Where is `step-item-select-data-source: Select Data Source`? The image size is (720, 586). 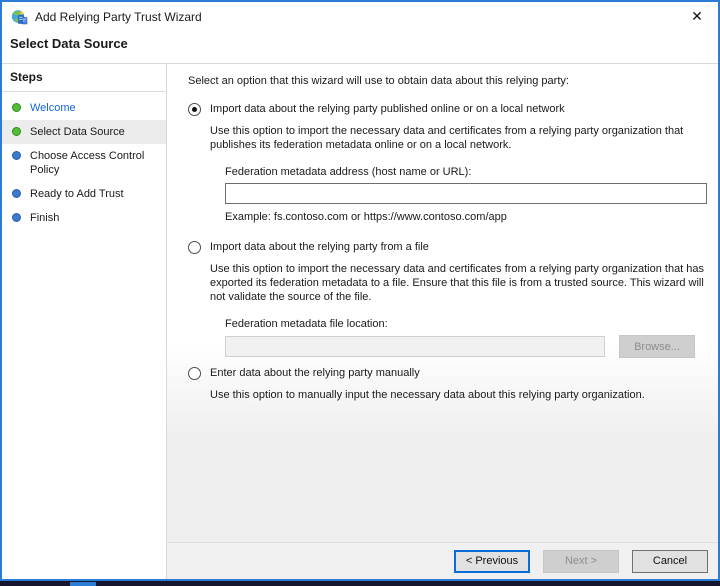
step-item-select-data-source: Select Data Source is located at coordinates (84, 132).